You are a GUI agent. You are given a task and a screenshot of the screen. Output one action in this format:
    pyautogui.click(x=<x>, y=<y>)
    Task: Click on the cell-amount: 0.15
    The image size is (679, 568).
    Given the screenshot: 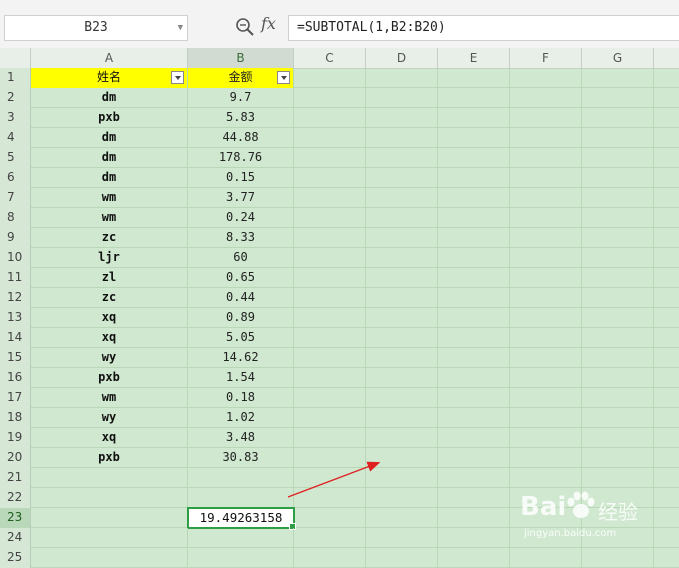 What is the action you would take?
    pyautogui.click(x=241, y=178)
    